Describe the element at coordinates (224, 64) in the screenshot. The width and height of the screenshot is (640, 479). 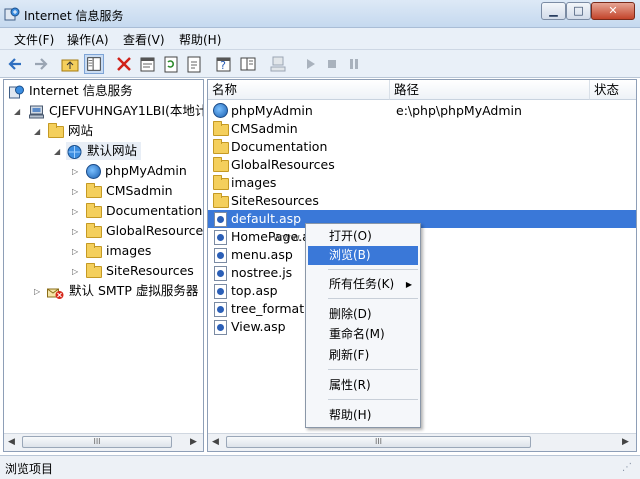
I see `help-icon: ?` at that location.